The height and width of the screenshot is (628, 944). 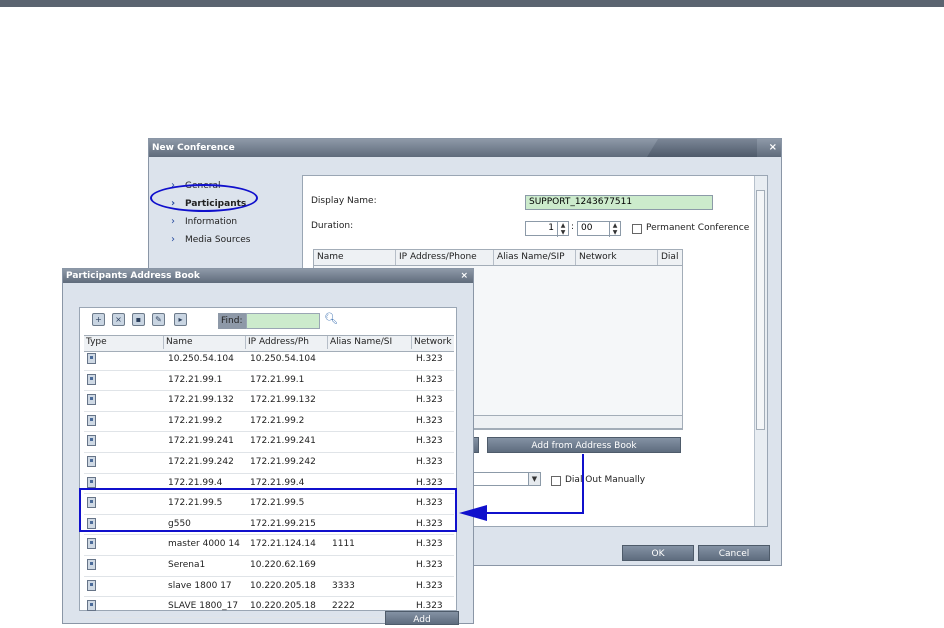 What do you see at coordinates (344, 201) in the screenshot?
I see `display-name-label: Display Name:` at bounding box center [344, 201].